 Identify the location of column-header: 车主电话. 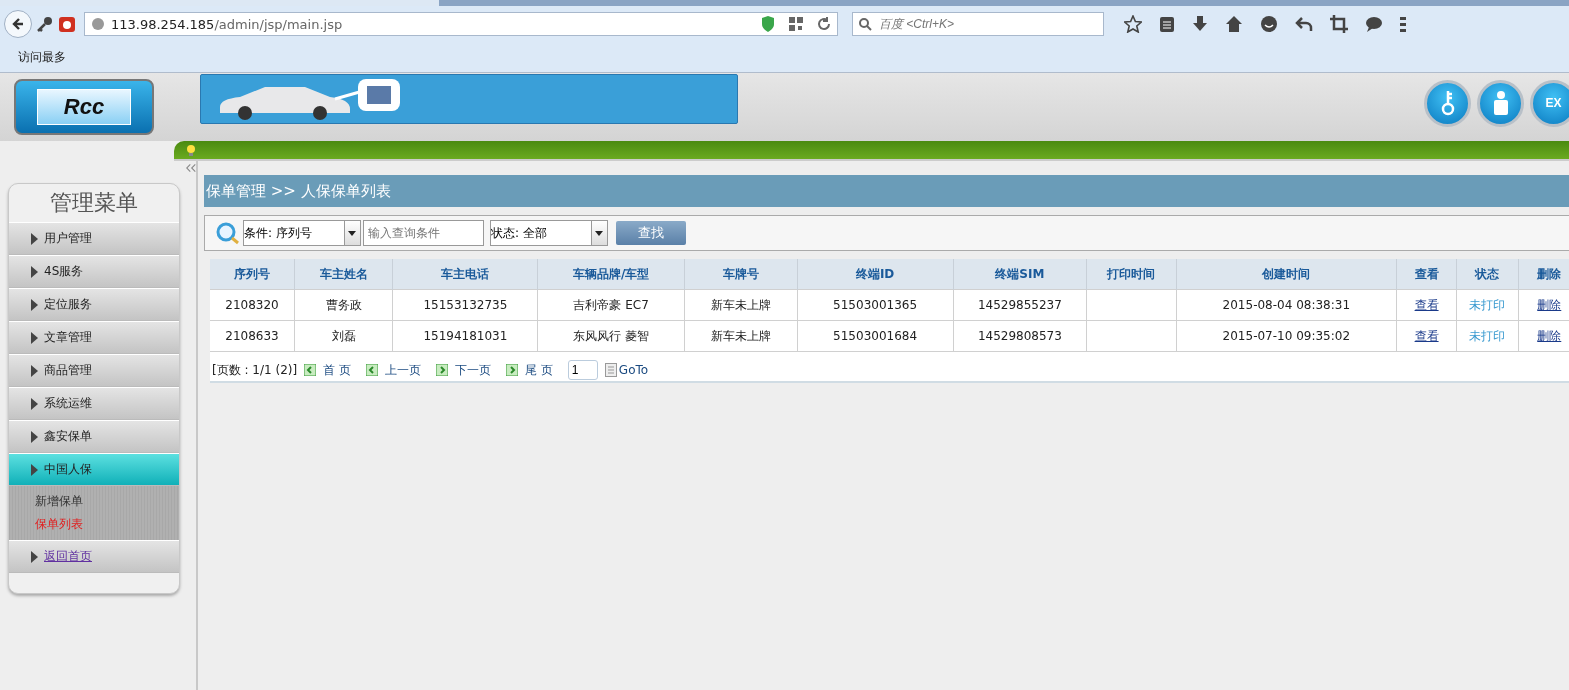
(465, 274).